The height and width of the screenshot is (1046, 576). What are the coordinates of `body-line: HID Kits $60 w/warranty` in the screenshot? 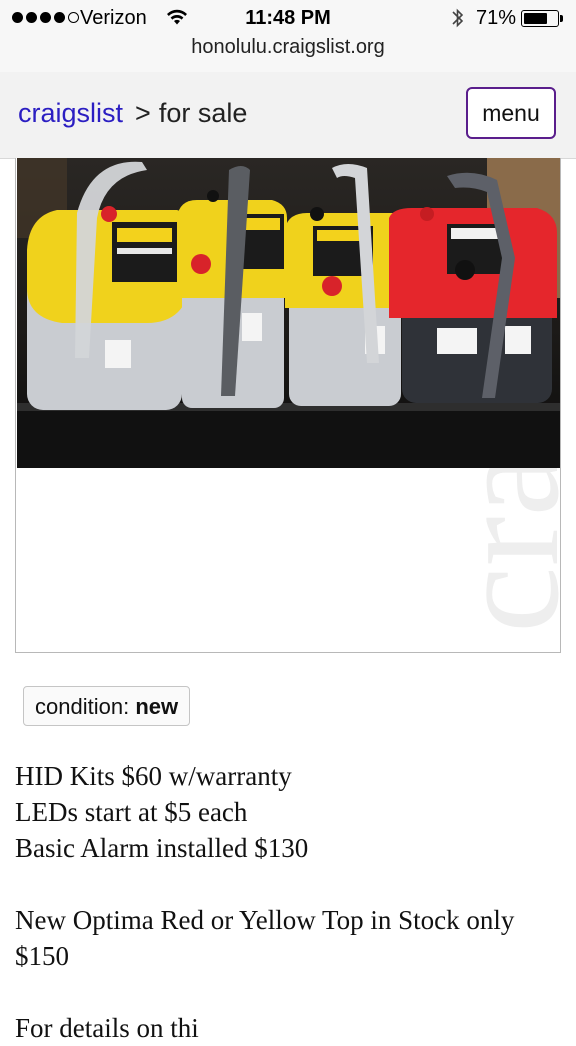 It's located at (153, 776).